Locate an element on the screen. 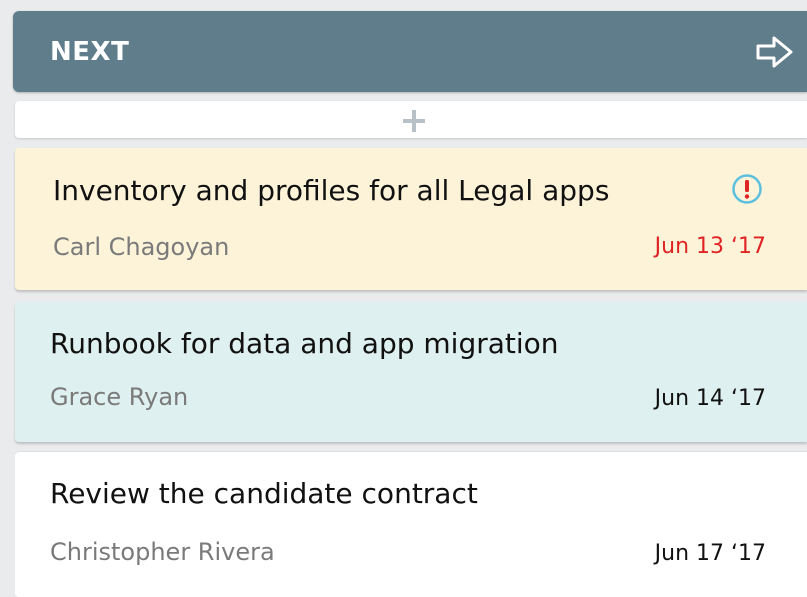 This screenshot has width=807, height=597. task-title: Review the candidate contract is located at coordinates (264, 493).